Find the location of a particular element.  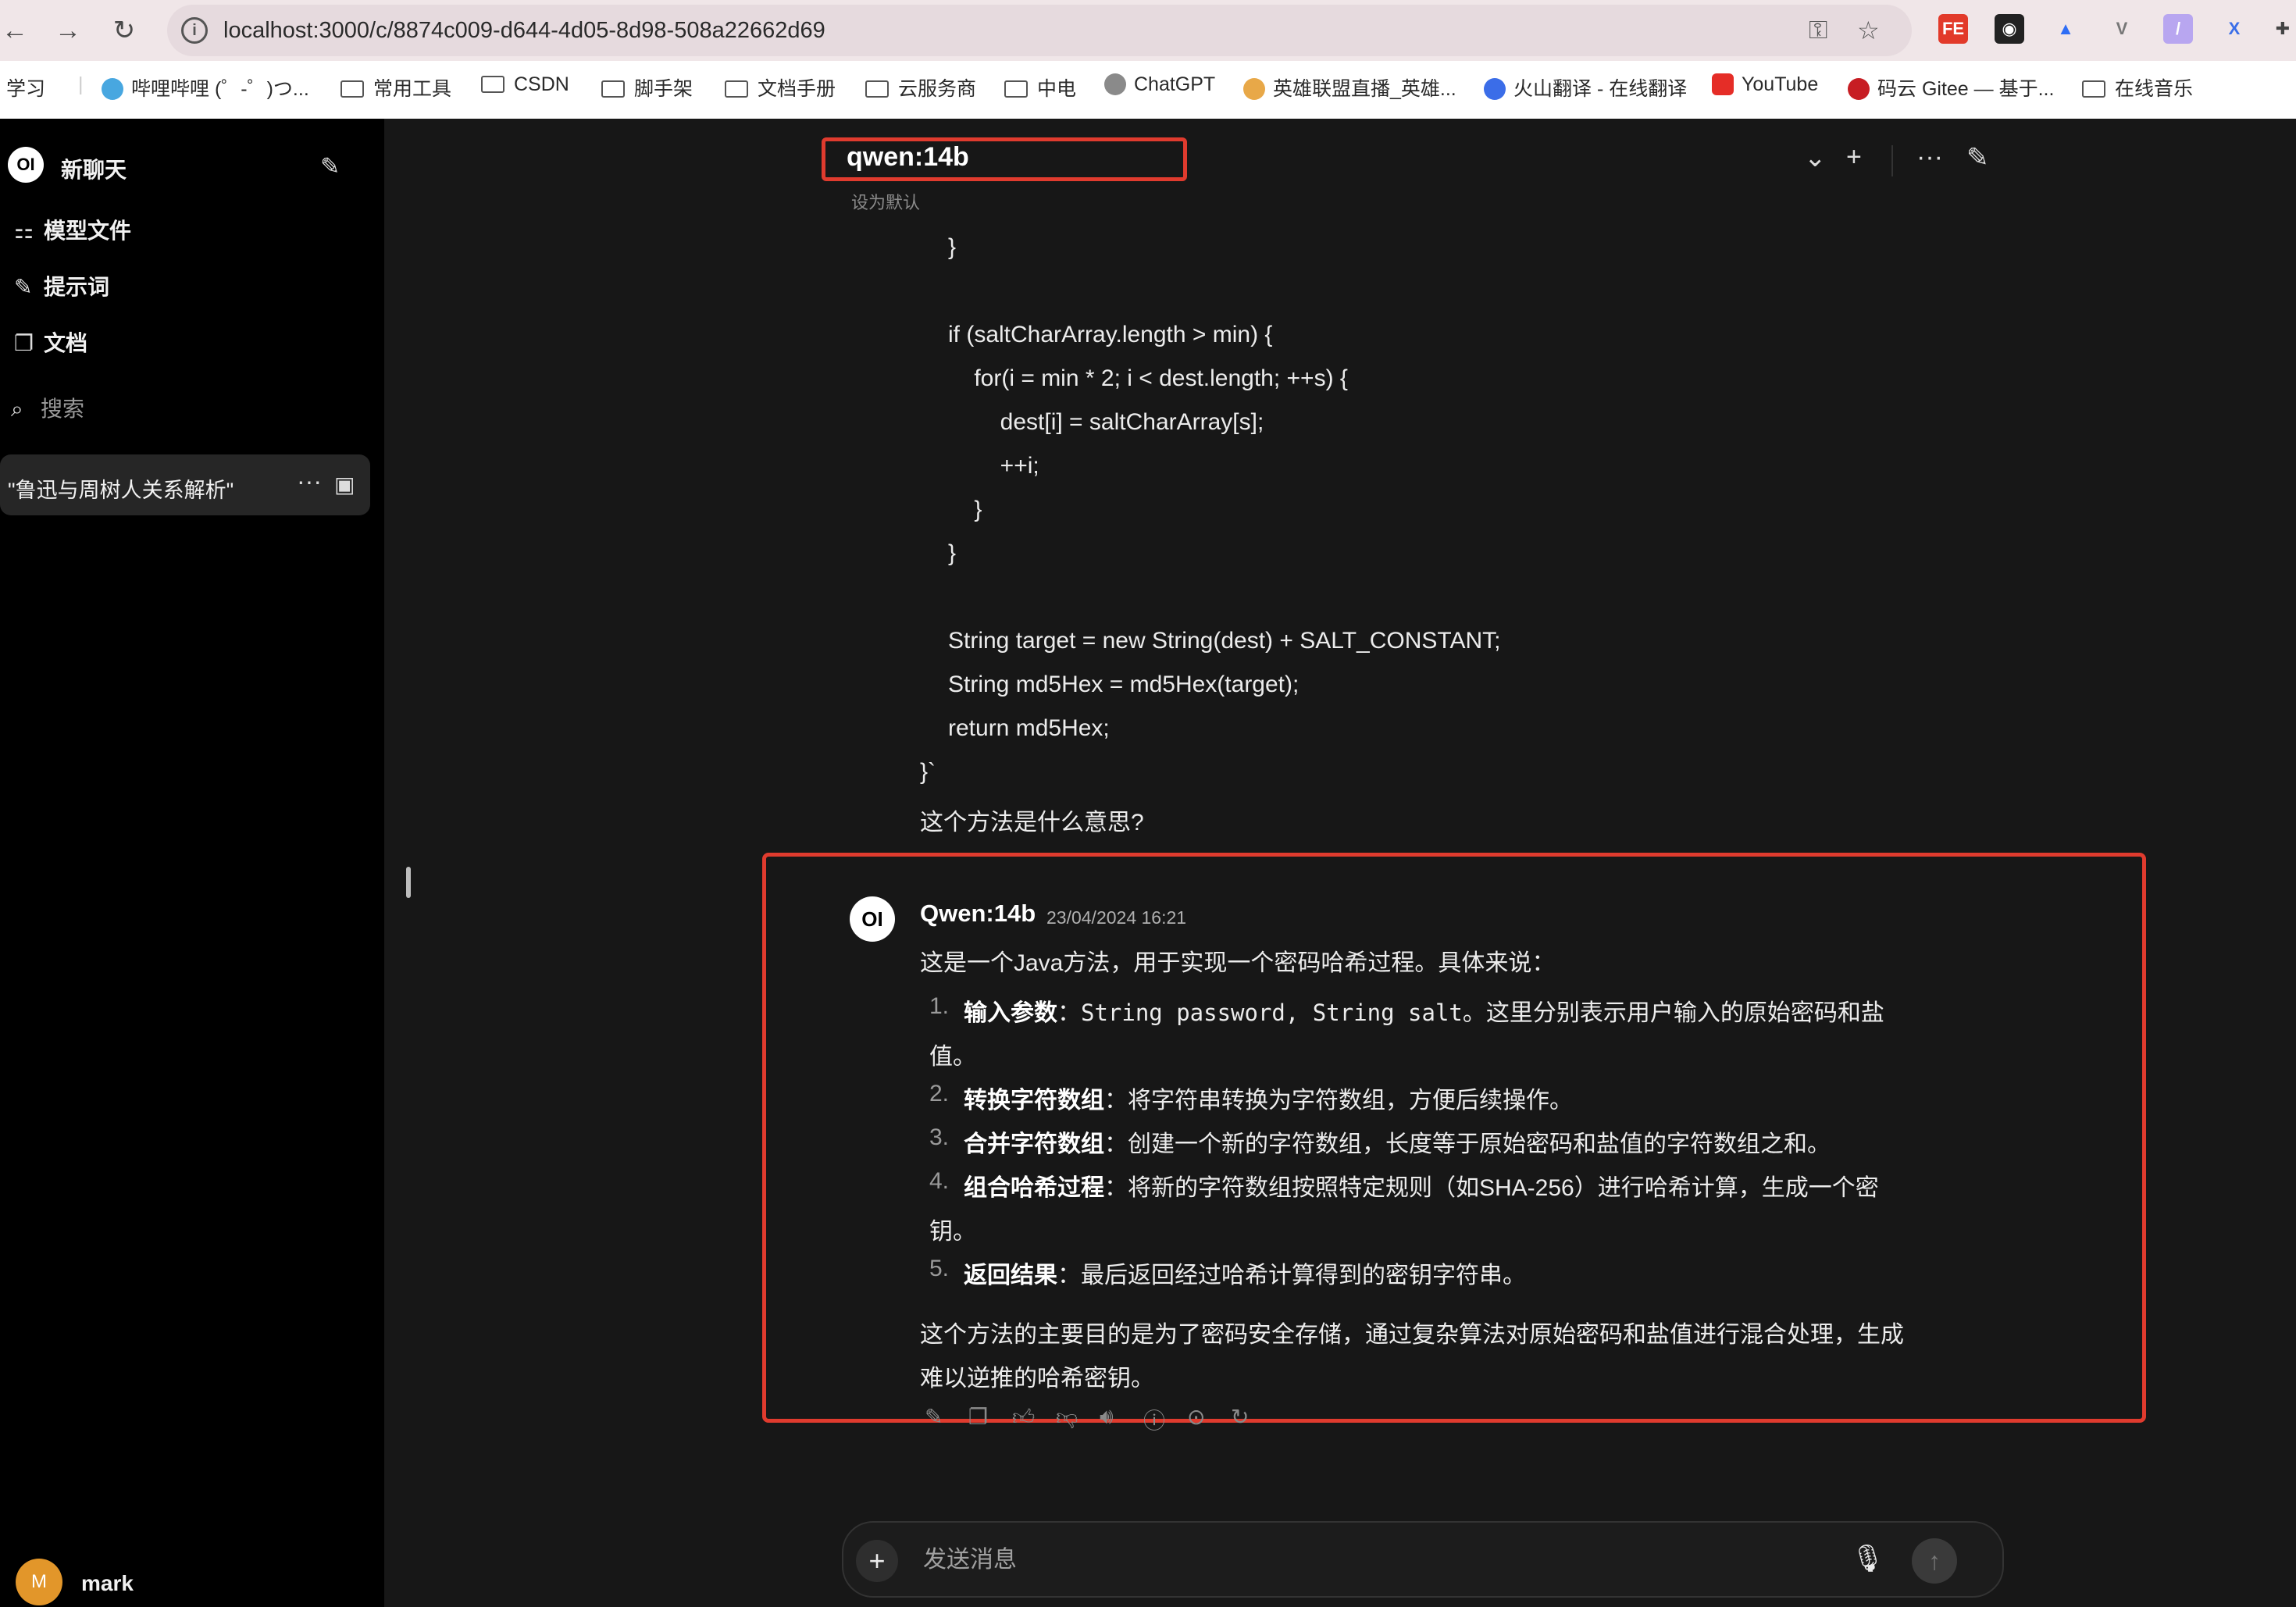

add-model-icon: + is located at coordinates (1854, 157).